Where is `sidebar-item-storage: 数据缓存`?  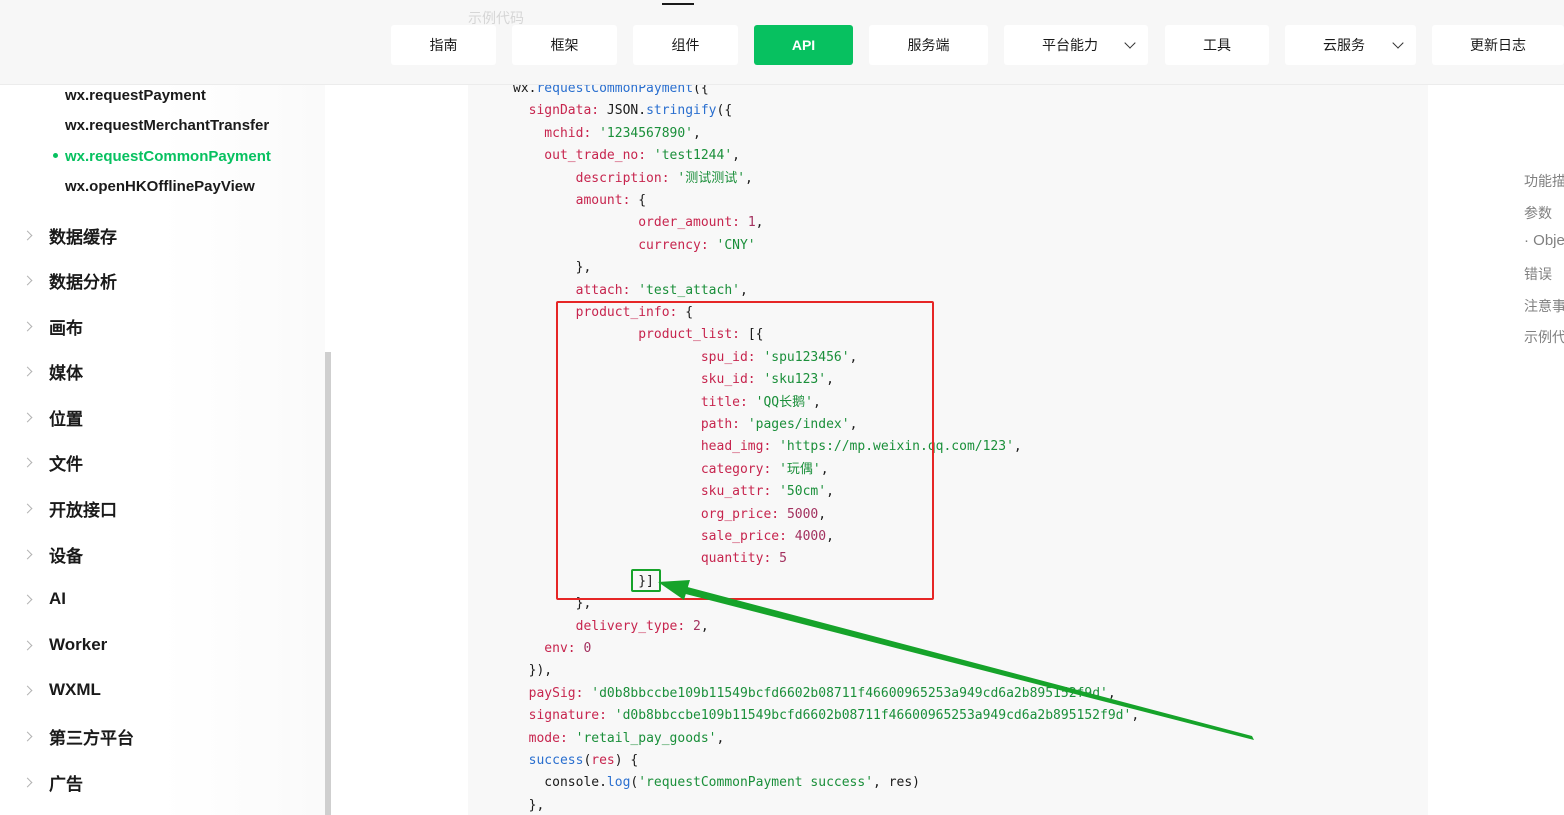
sidebar-item-storage: 数据缓存 is located at coordinates (69, 235).